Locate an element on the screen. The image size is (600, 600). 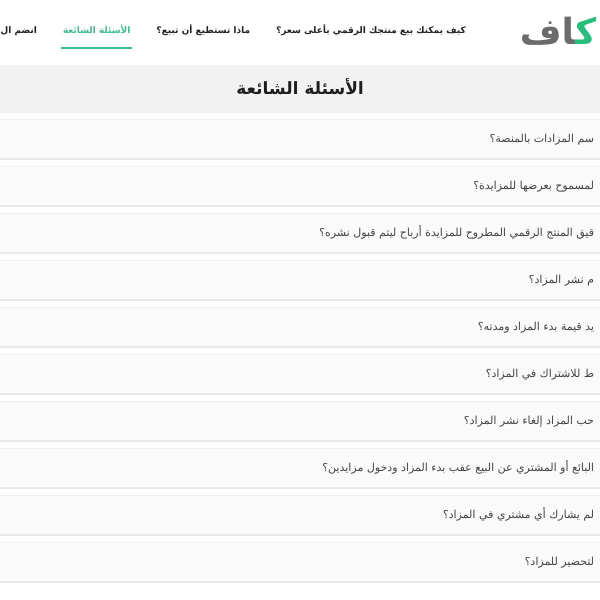
faq-question: حب المزاد إلغاء نشر المزاد؟ is located at coordinates (300, 421).